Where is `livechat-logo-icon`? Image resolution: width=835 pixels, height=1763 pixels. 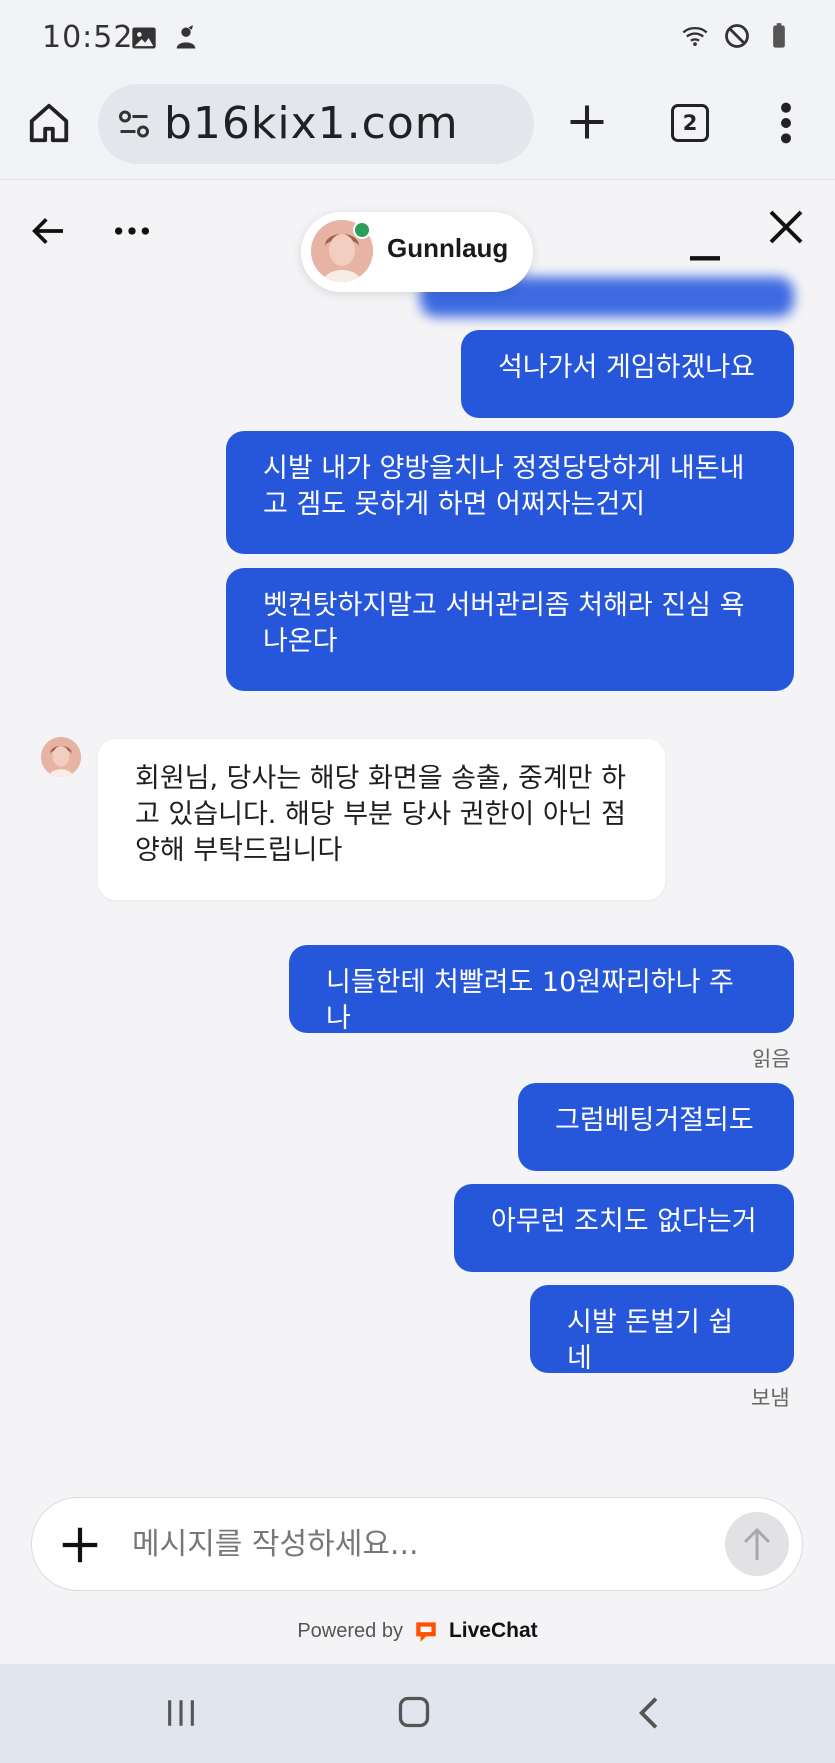
livechat-logo-icon is located at coordinates (426, 1632).